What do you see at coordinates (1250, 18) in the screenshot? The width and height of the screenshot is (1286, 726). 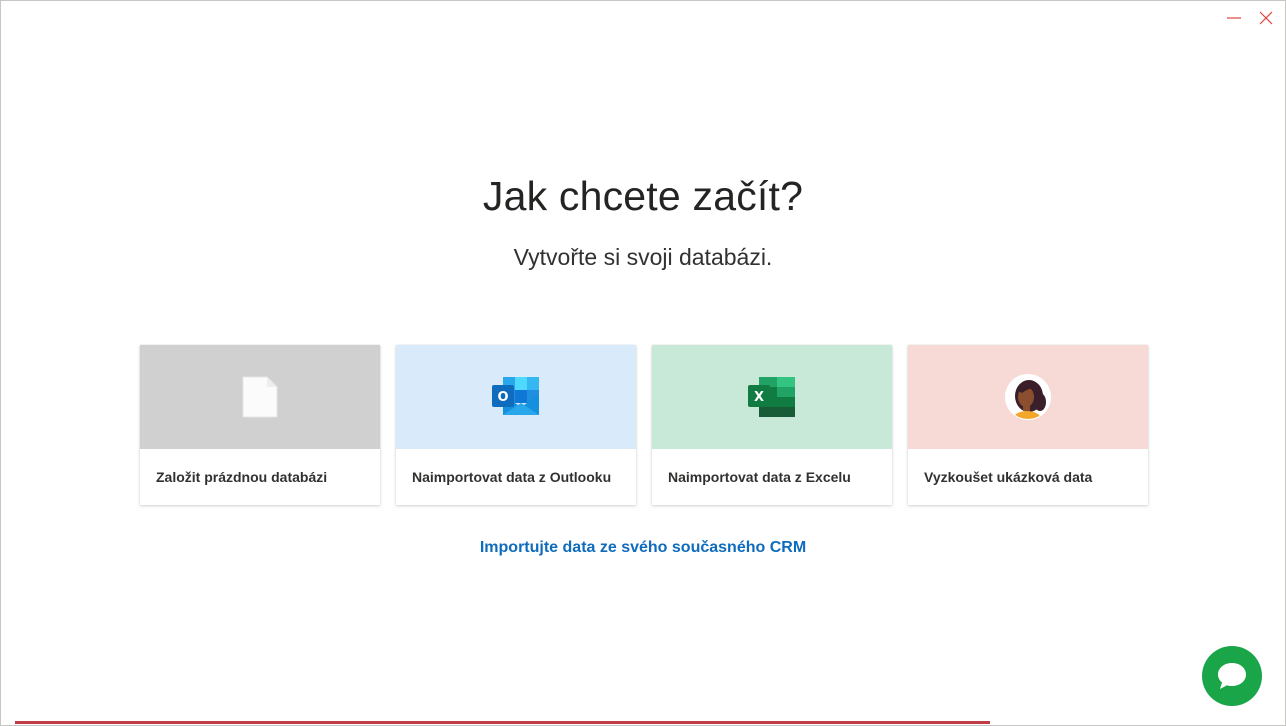 I see `window-controls` at bounding box center [1250, 18].